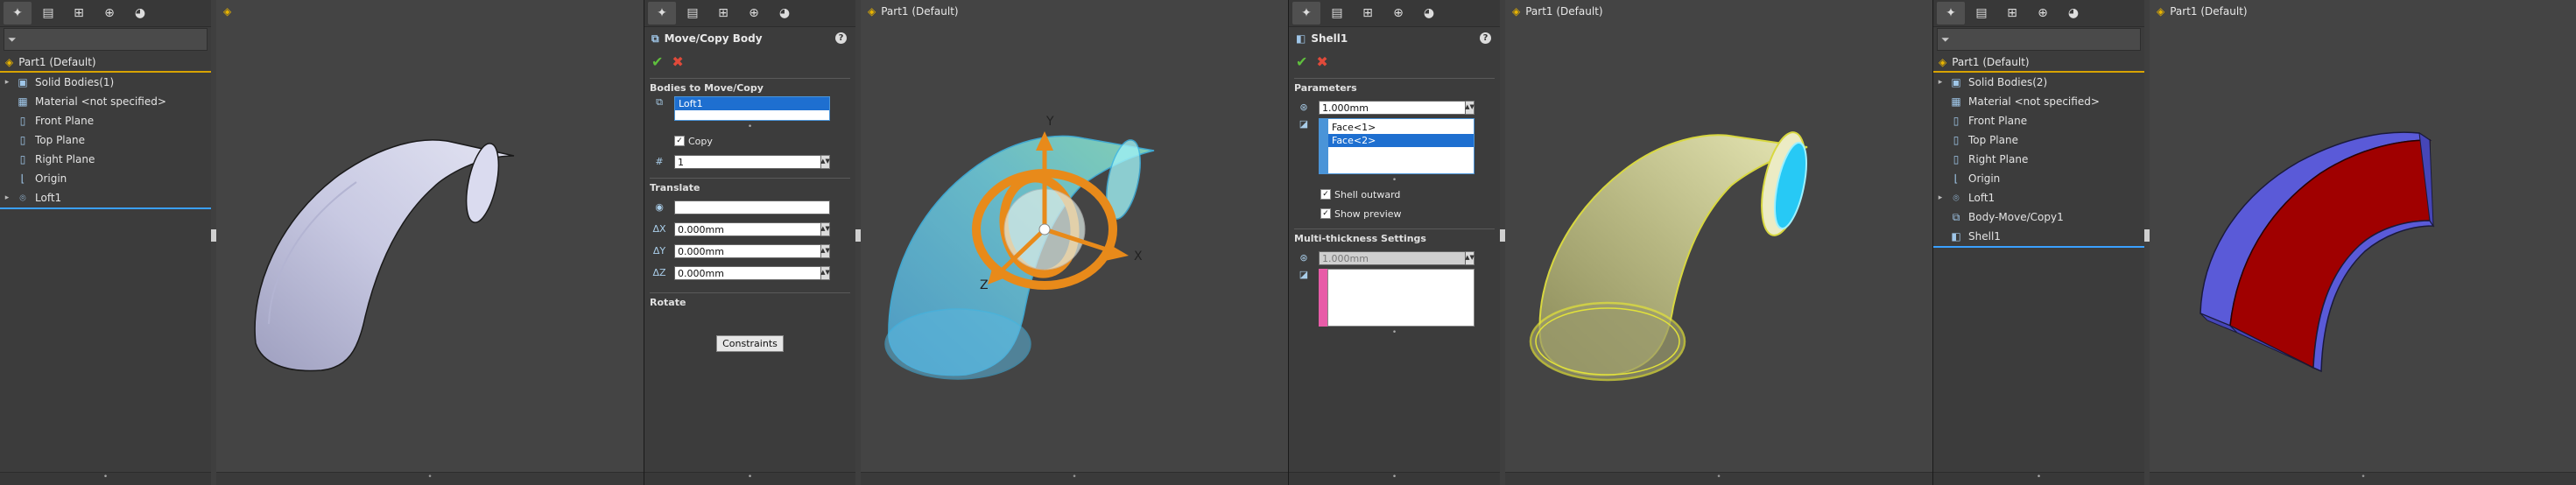 Image resolution: width=2576 pixels, height=485 pixels. Describe the element at coordinates (2038, 236) in the screenshot. I see `tree-item: ◧ Shell1` at that location.